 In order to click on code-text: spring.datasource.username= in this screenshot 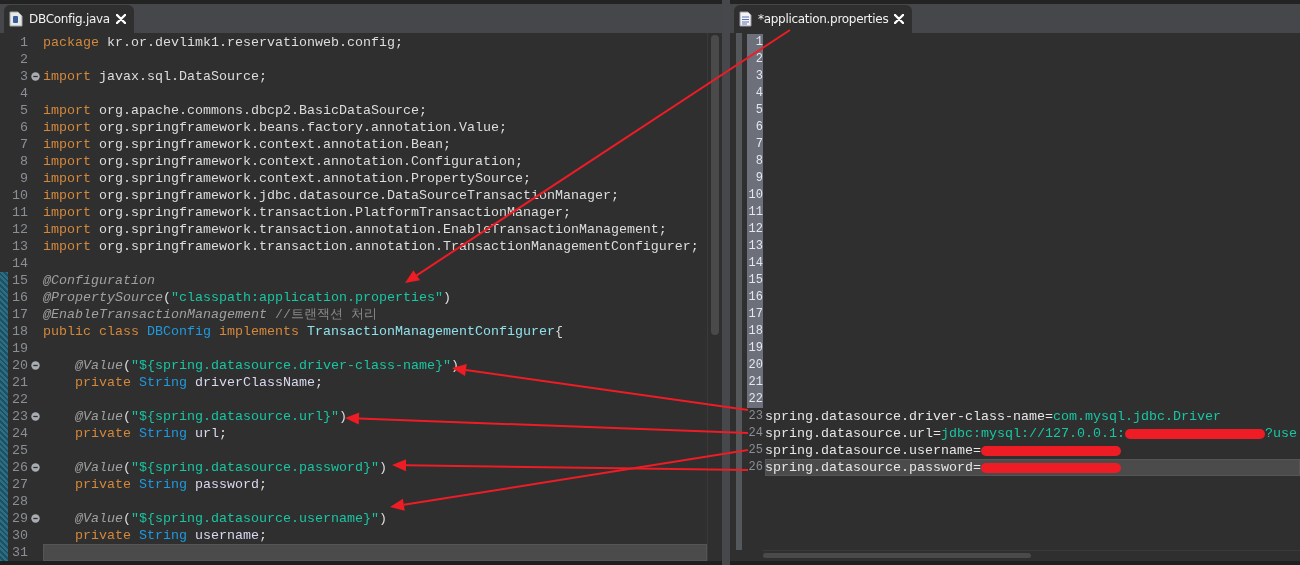, I will do `click(873, 450)`.